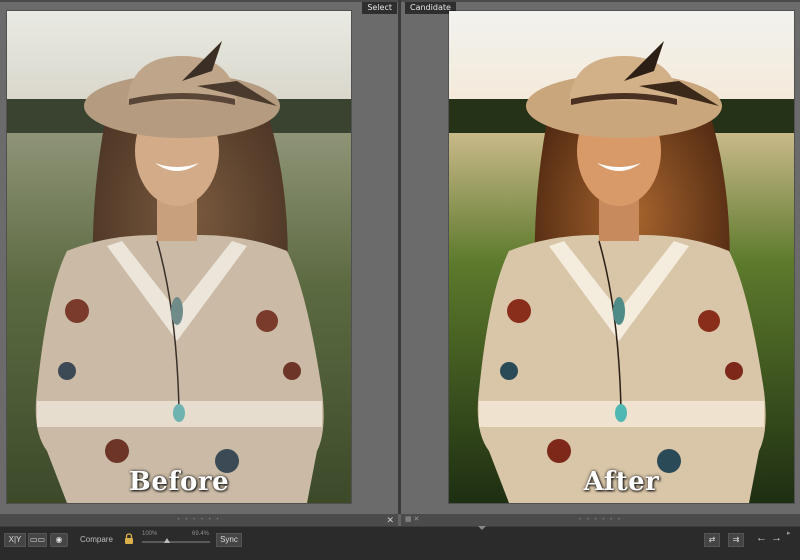  I want to click on circle-view-icon: ◉, so click(59, 539).